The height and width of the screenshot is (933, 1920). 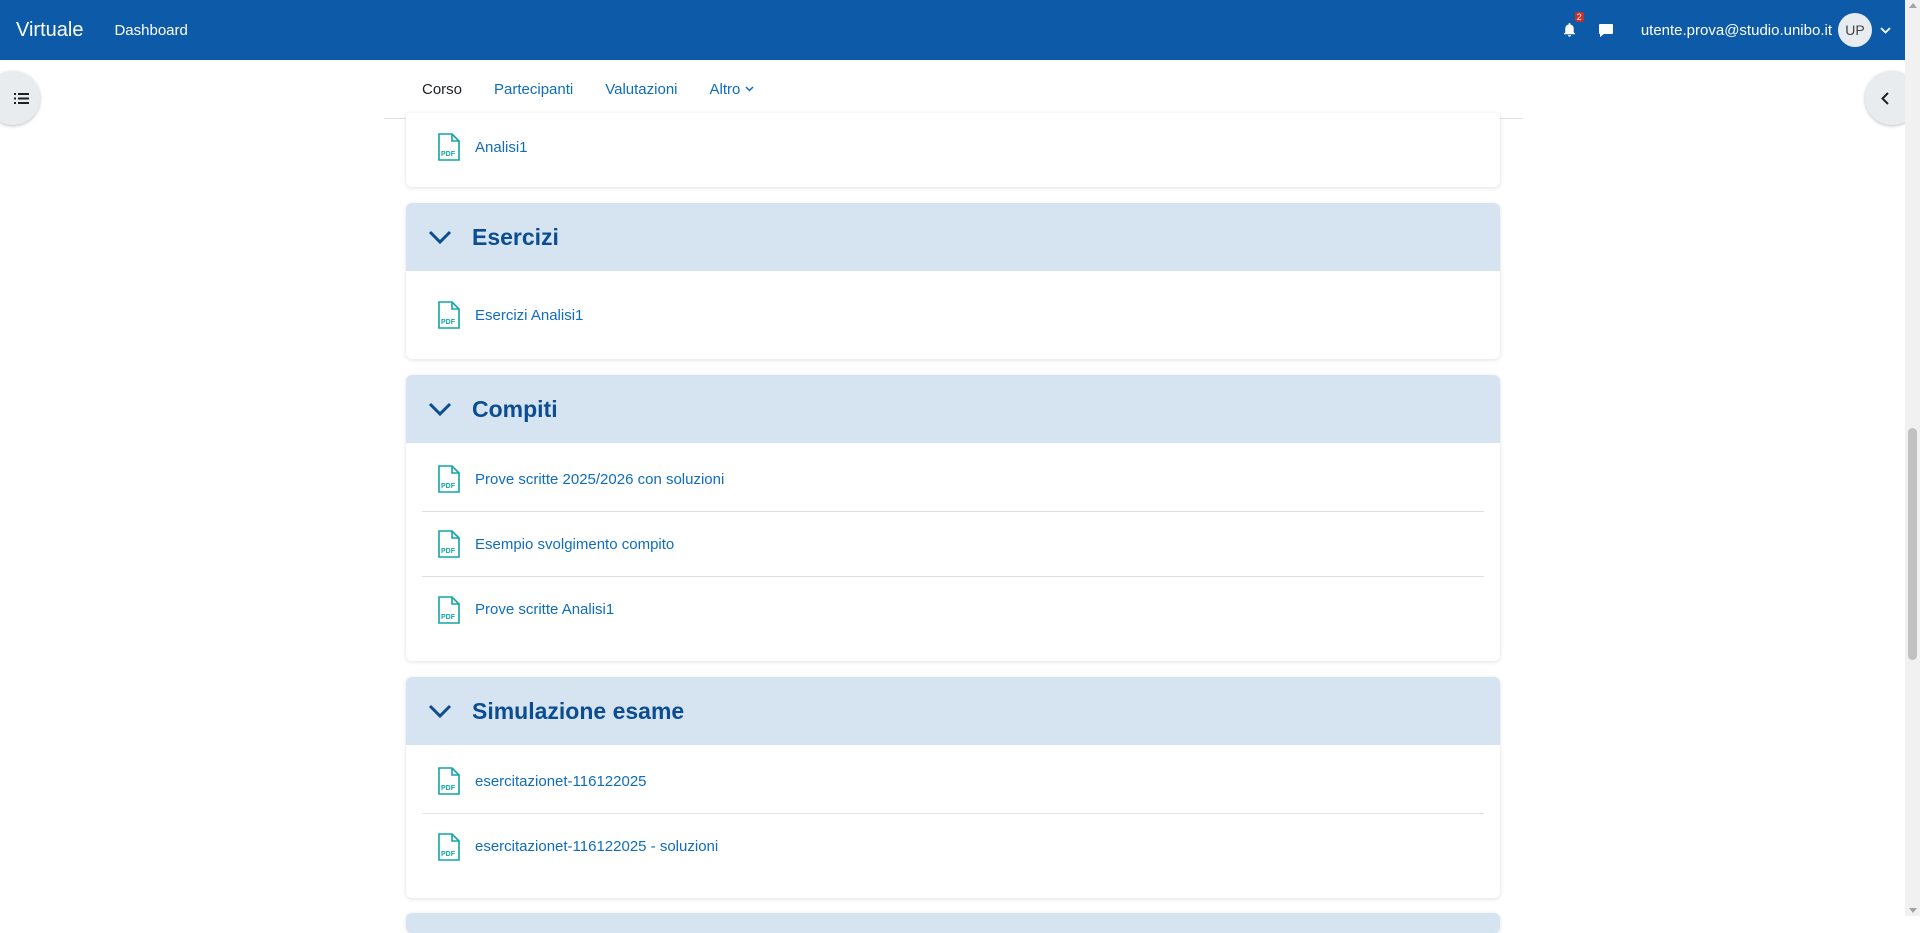 I want to click on section-header: Simulazione esame, so click(x=953, y=711).